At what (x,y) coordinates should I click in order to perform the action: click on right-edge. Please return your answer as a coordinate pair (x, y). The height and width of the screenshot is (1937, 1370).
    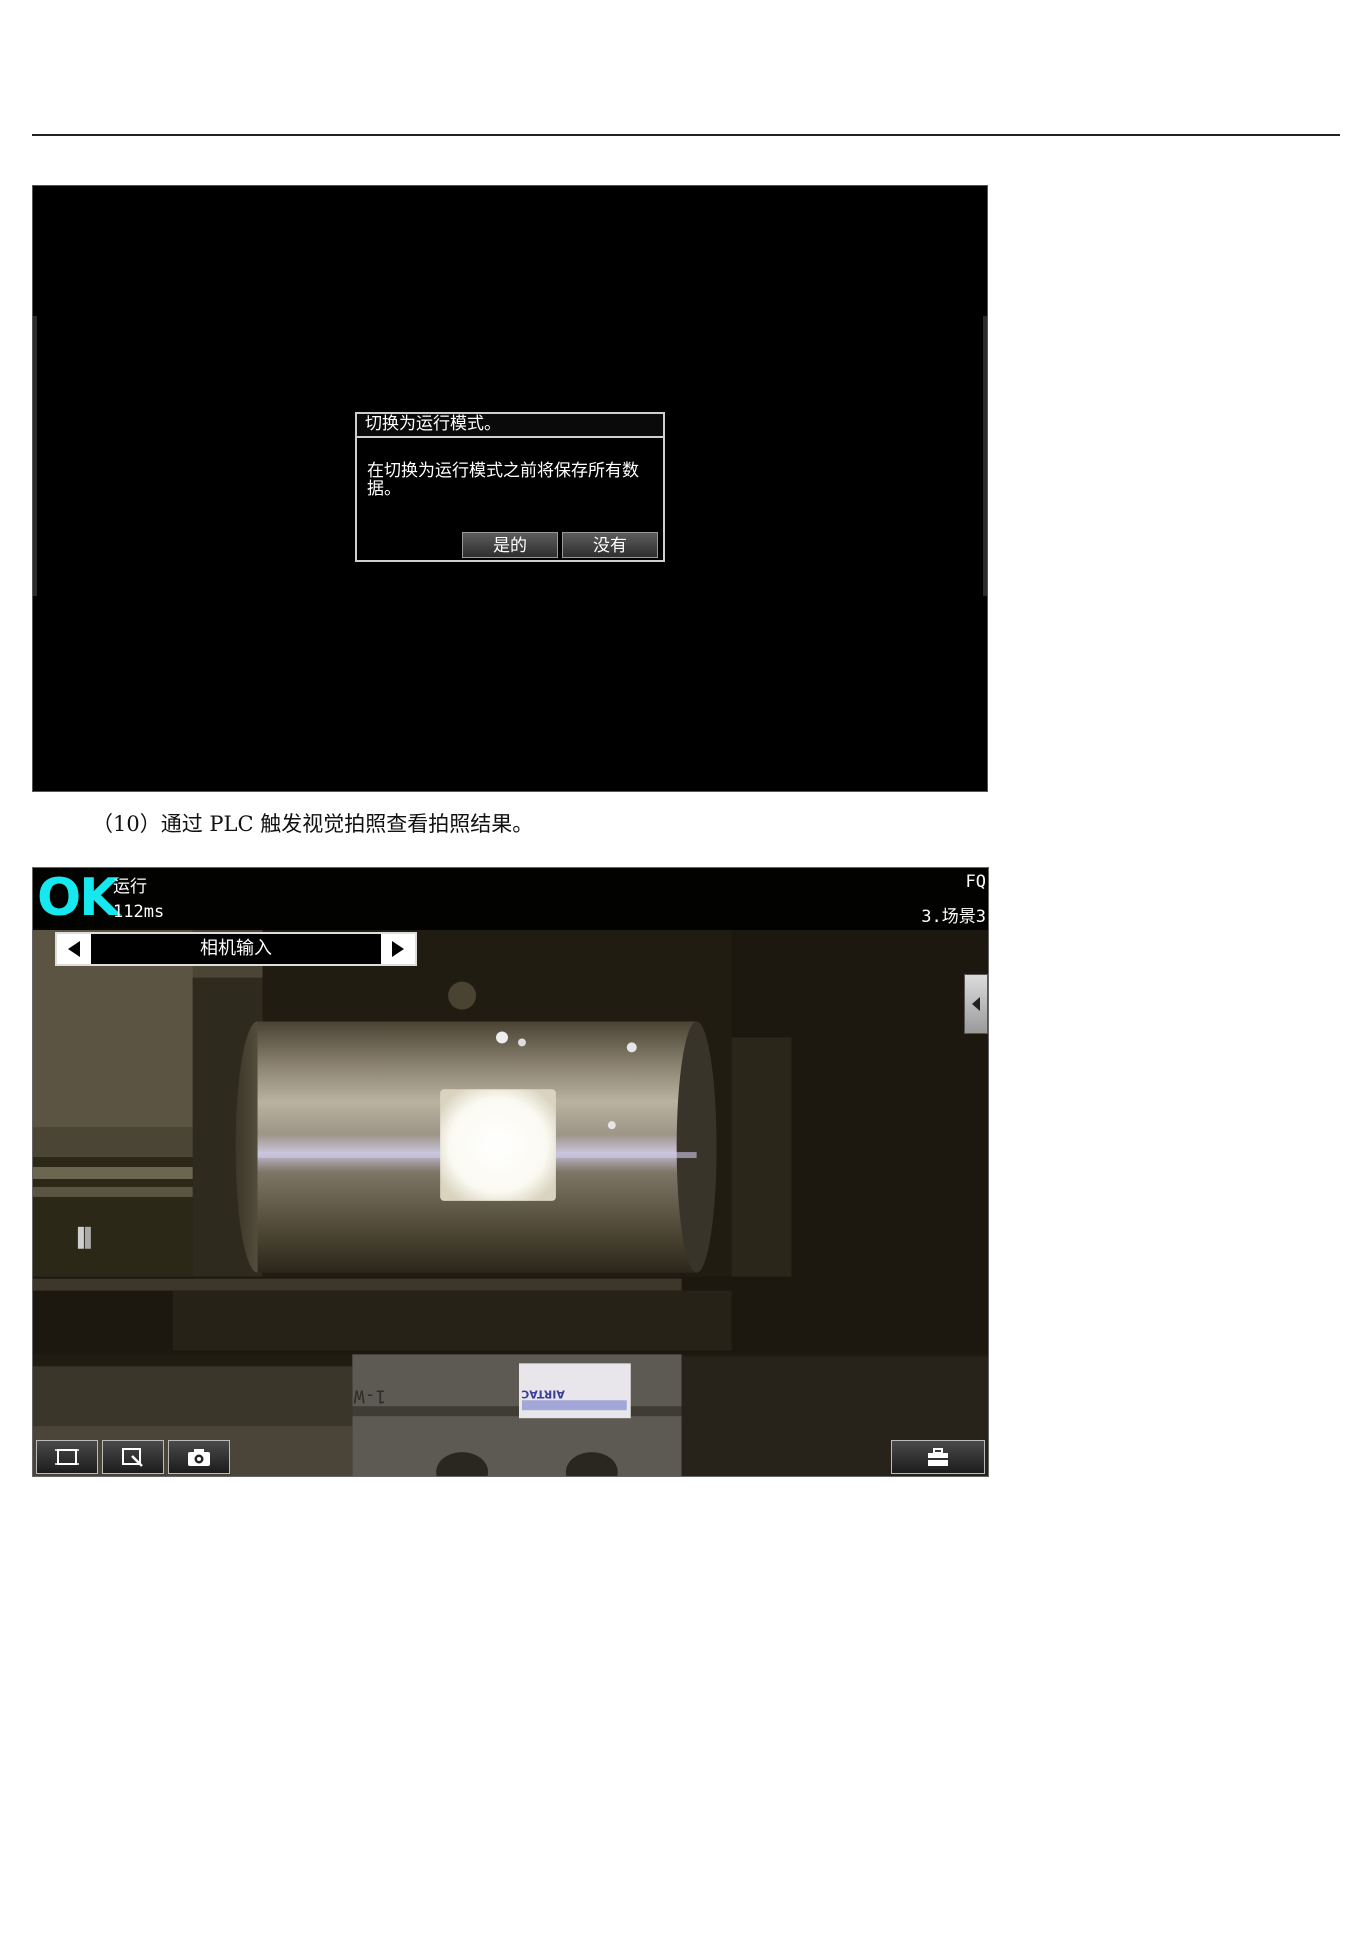
    Looking at the image, I should click on (985, 456).